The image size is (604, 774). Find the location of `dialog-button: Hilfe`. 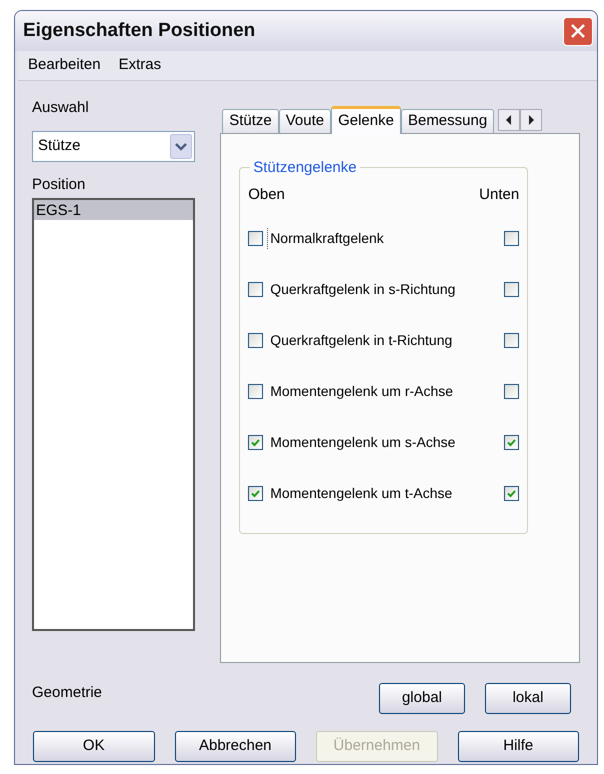

dialog-button: Hilfe is located at coordinates (518, 746).